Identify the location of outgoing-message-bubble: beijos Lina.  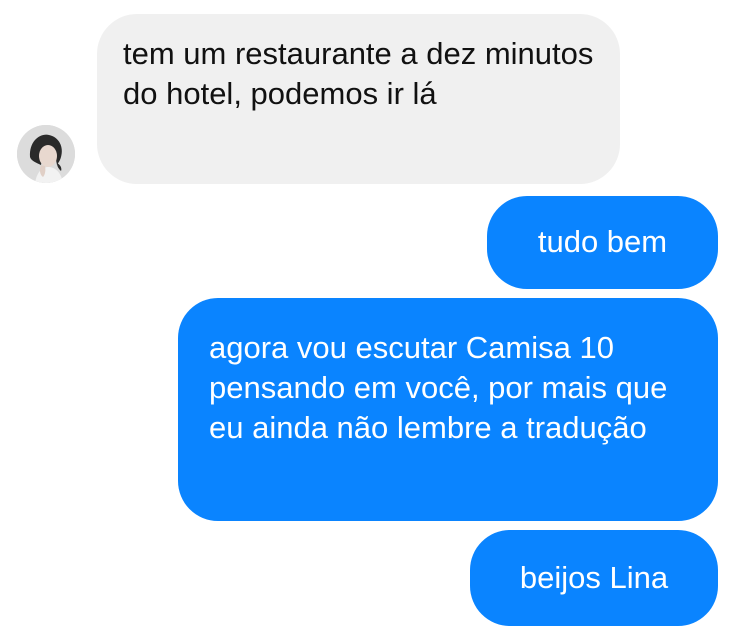
(594, 578).